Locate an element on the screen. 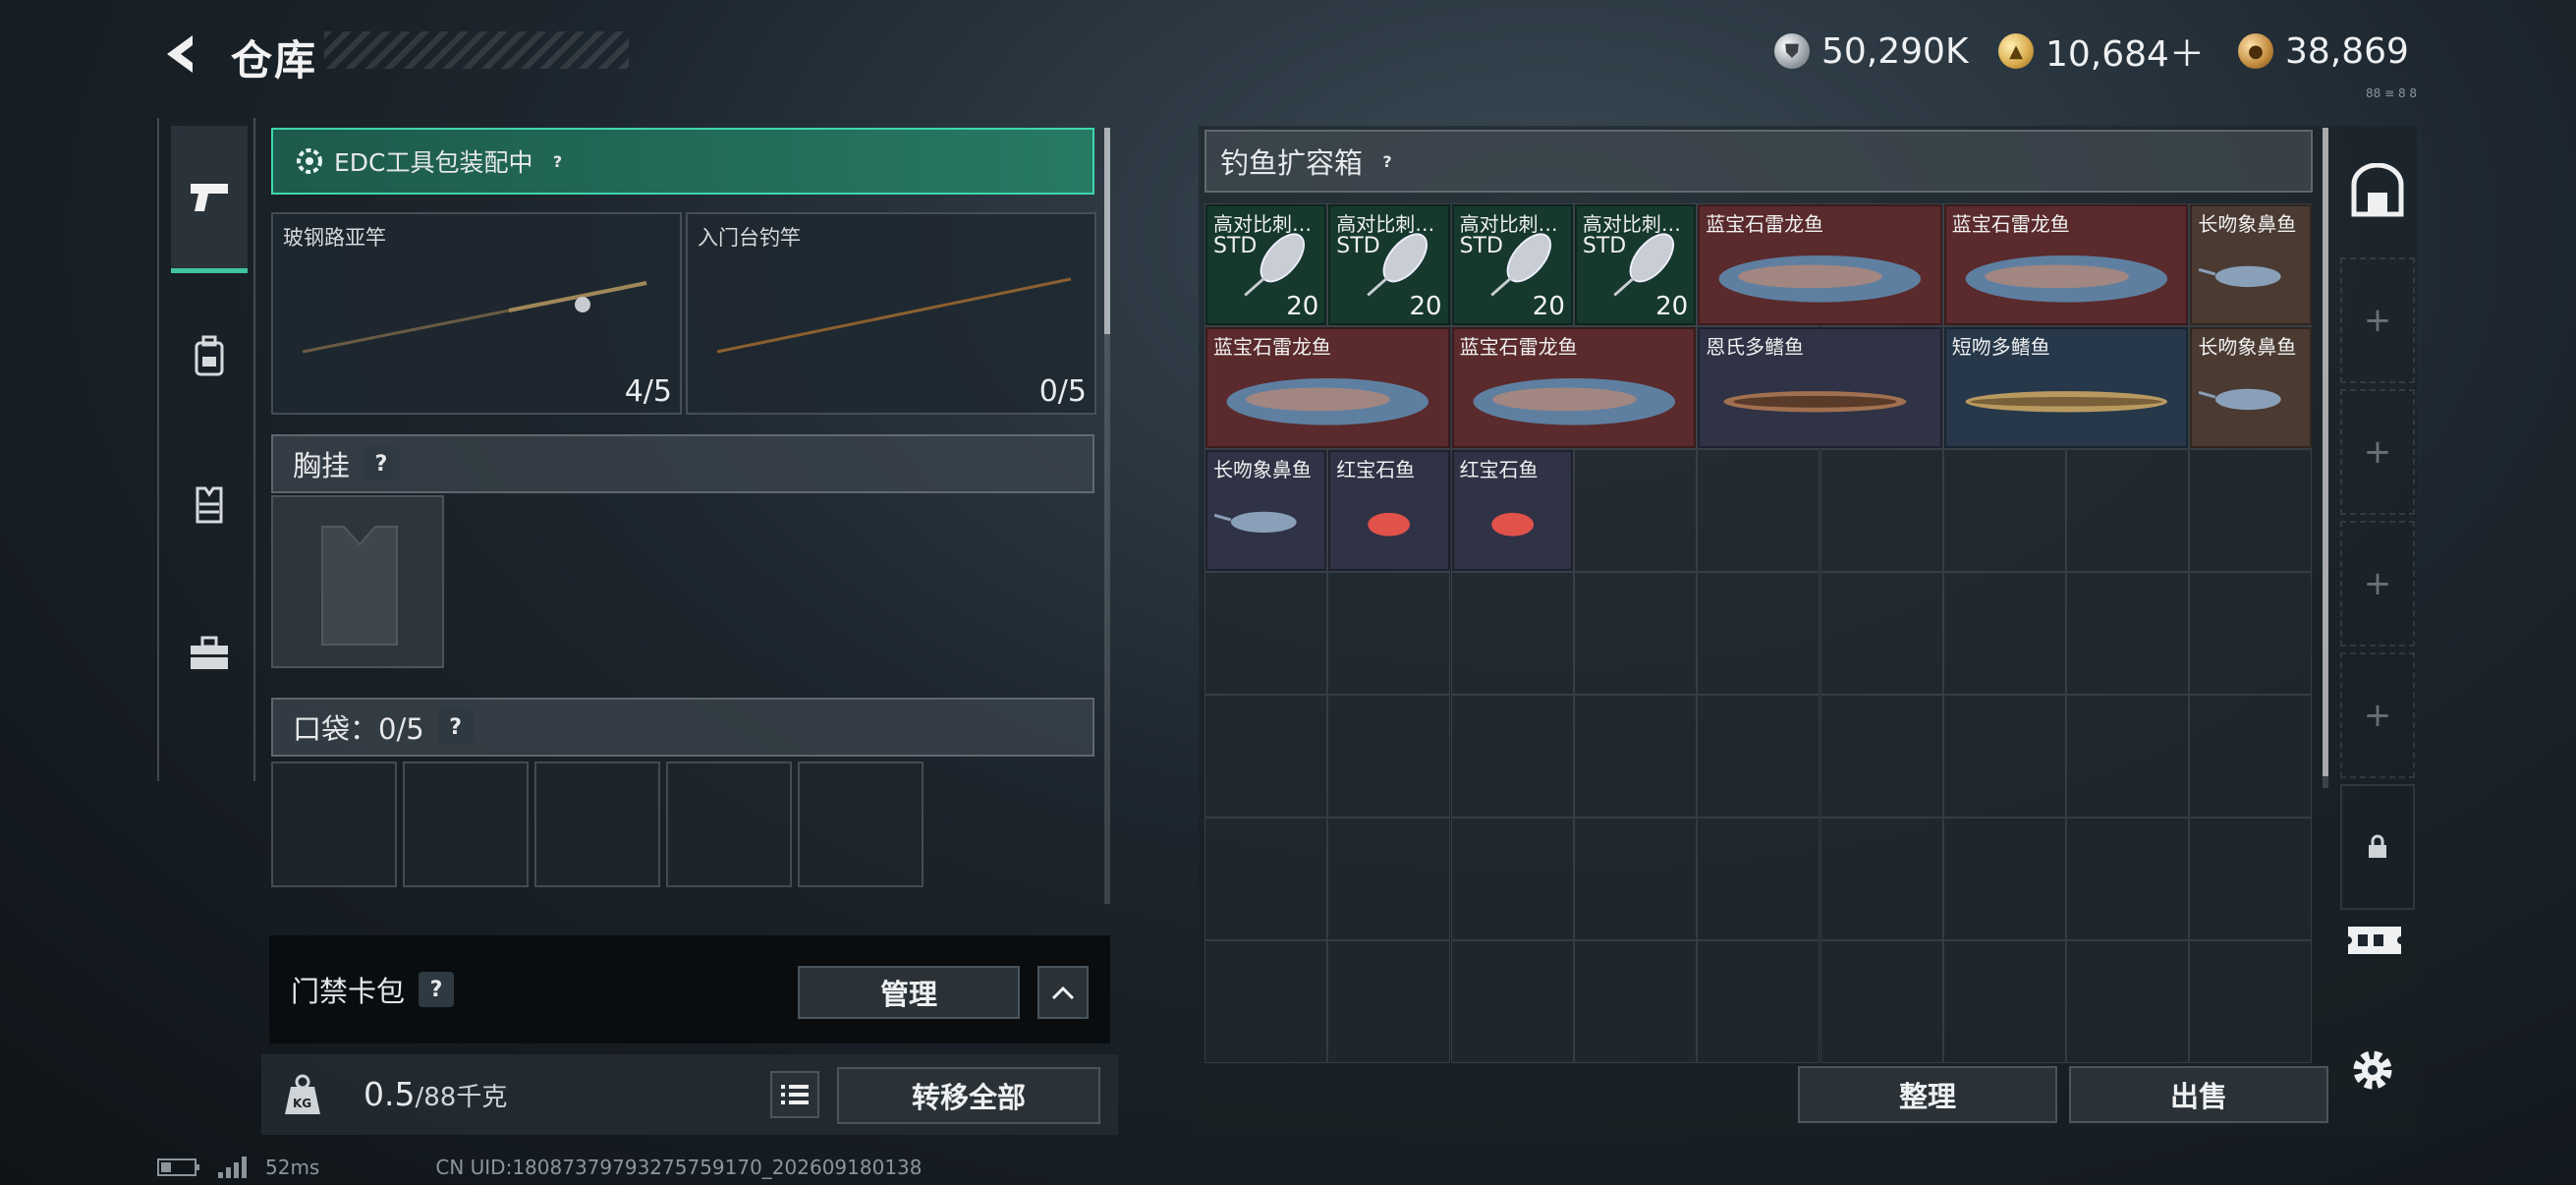  inventory-item: 短吻多鳍鱼 is located at coordinates (2066, 387).